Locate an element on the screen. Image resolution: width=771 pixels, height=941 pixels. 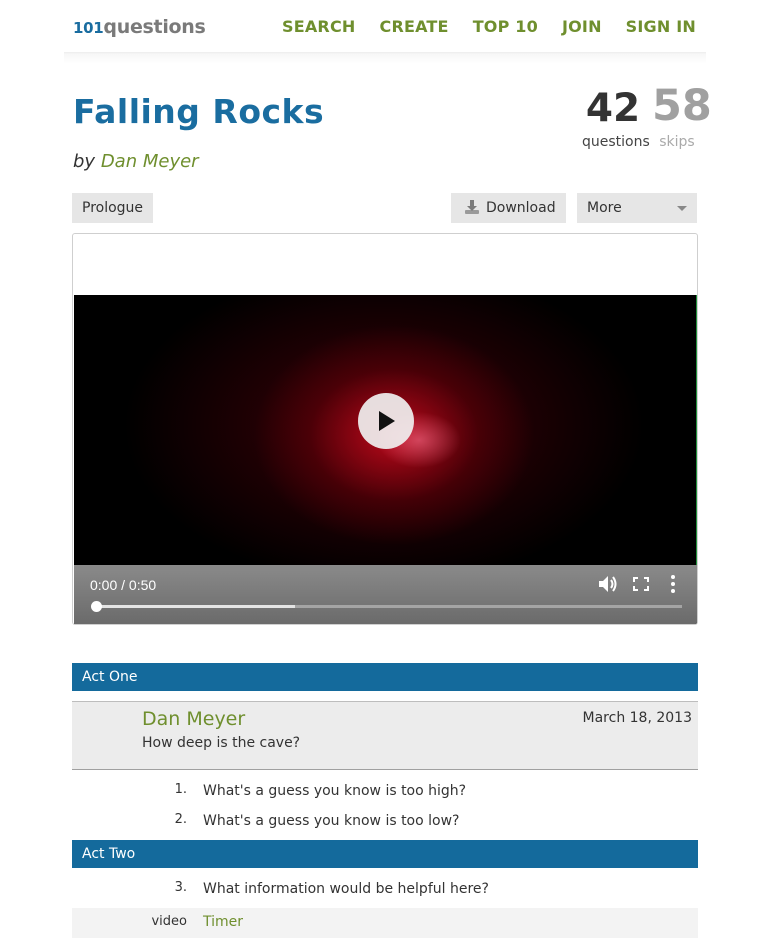
play-icon is located at coordinates (387, 421).